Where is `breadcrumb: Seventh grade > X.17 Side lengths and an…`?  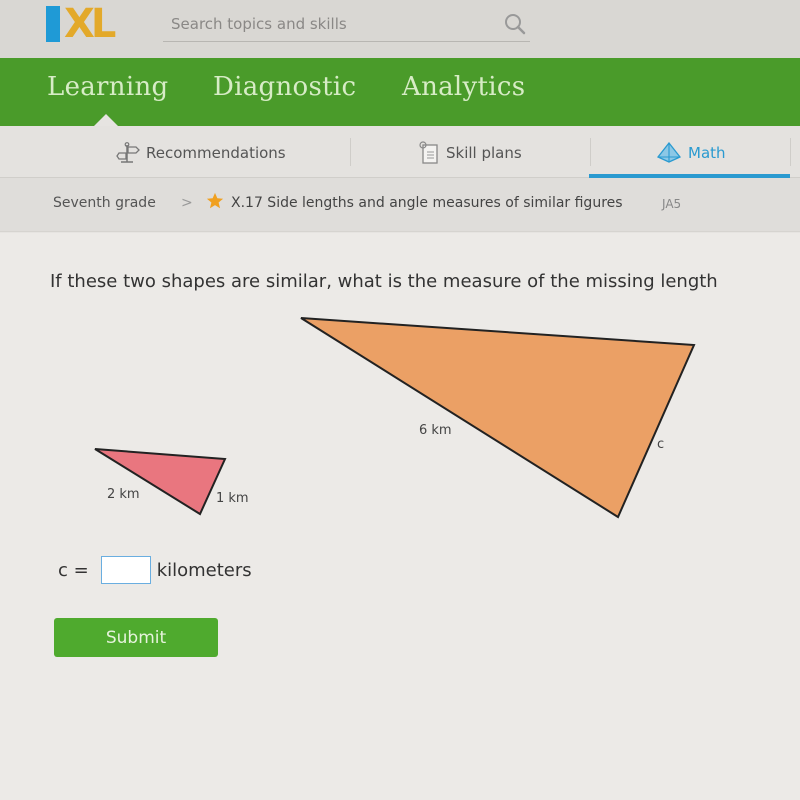 breadcrumb: Seventh grade > X.17 Side lengths and an… is located at coordinates (400, 205).